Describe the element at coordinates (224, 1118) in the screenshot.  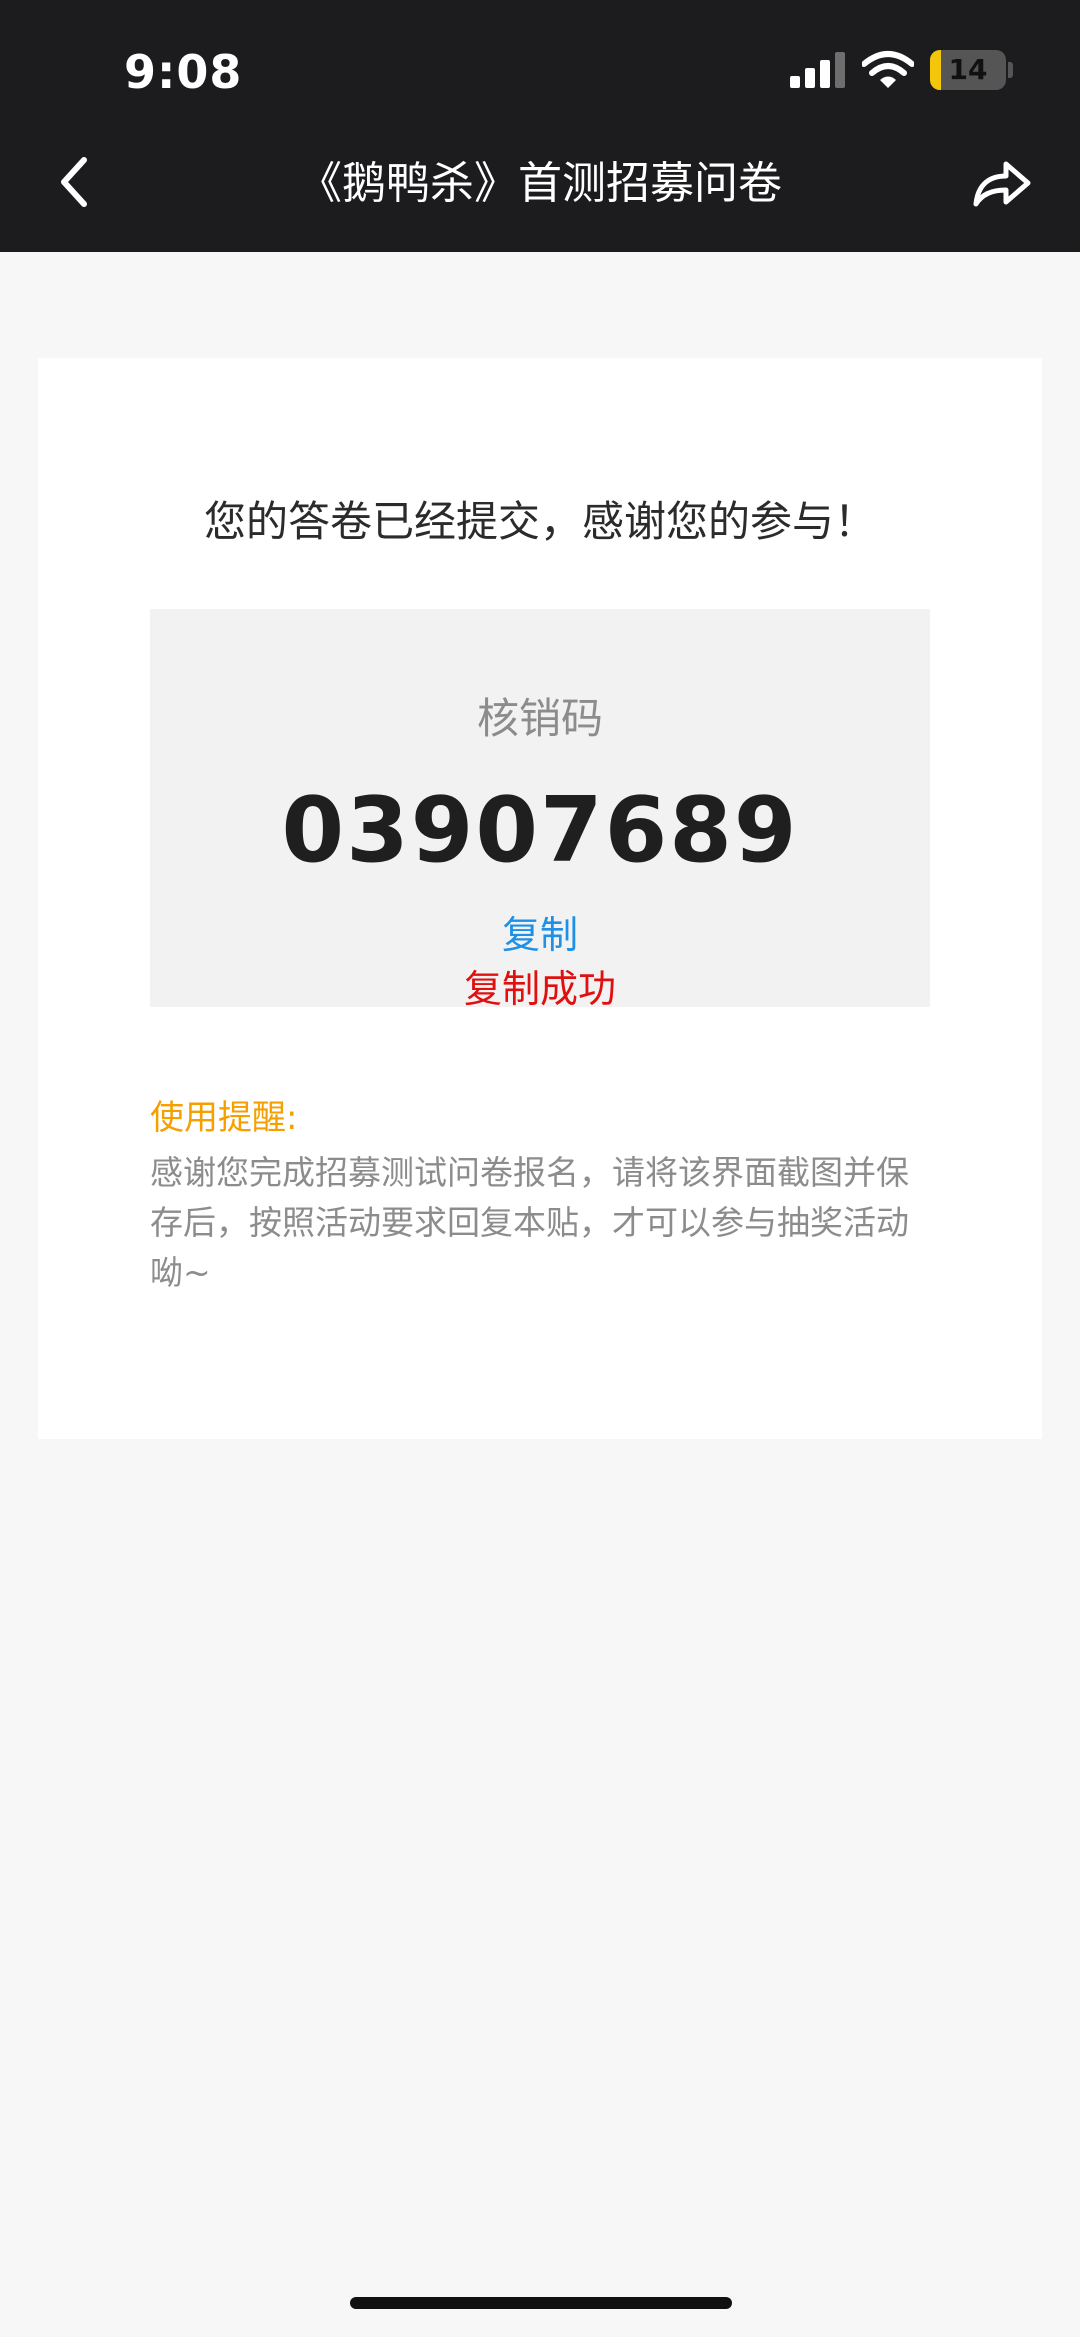
I see `tip-title: 使用提醒:` at that location.